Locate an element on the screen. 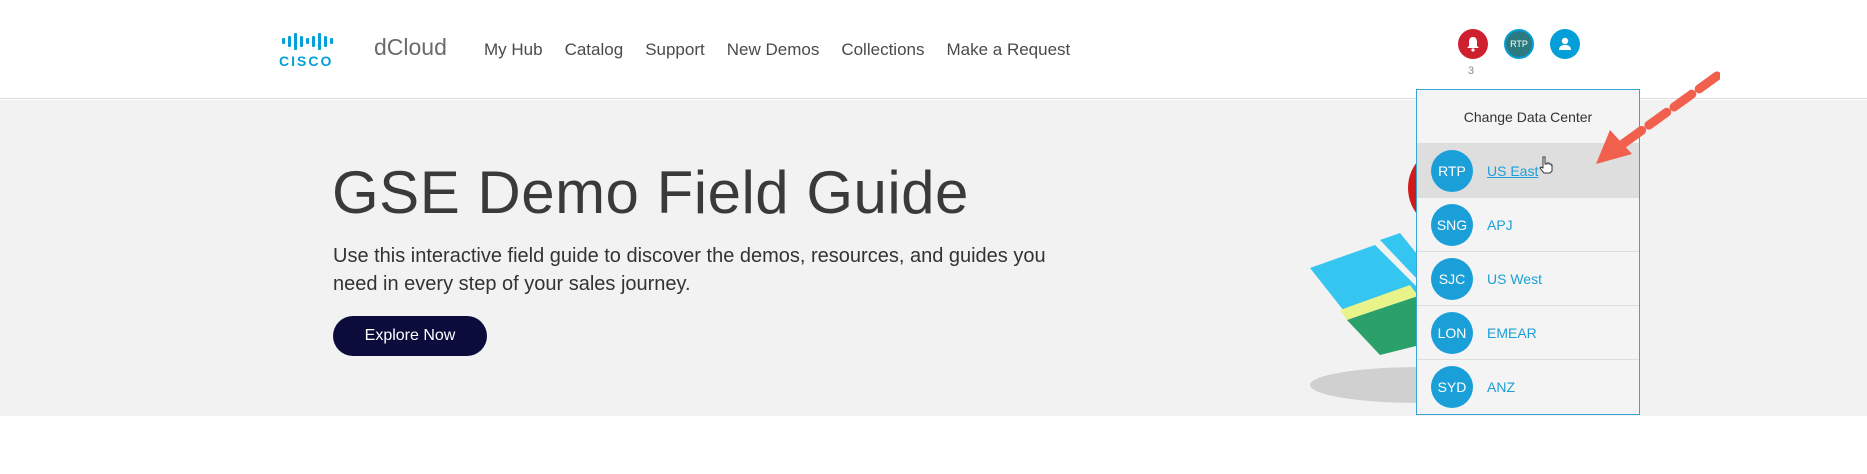 The width and height of the screenshot is (1867, 474). notification-count: 3 is located at coordinates (1471, 71).